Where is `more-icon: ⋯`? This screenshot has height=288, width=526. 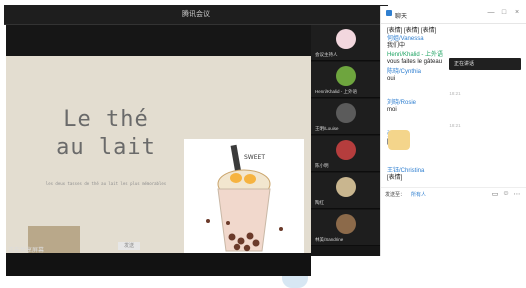
more-icon: ⋯ is located at coordinates (517, 194).